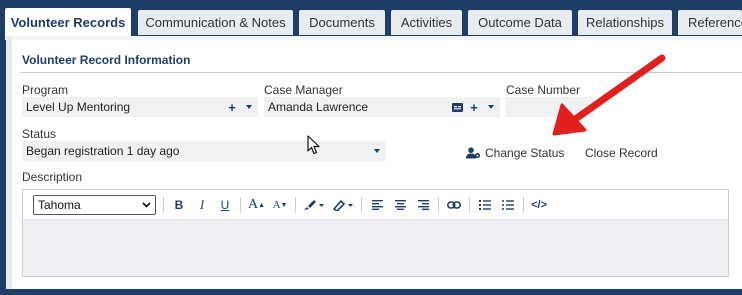 This screenshot has width=742, height=295. What do you see at coordinates (710, 22) in the screenshot?
I see `tab-references: References` at bounding box center [710, 22].